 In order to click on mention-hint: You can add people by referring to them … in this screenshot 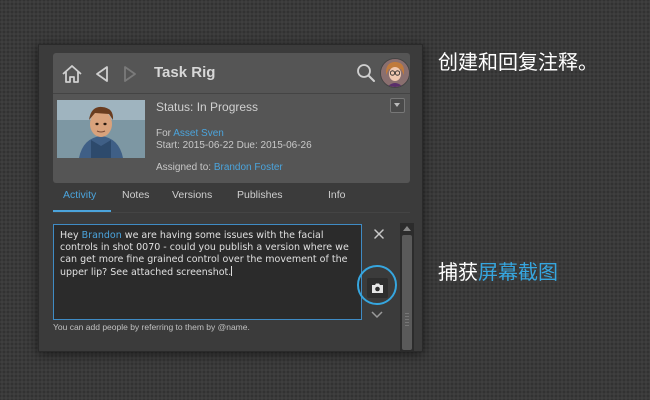, I will do `click(151, 327)`.